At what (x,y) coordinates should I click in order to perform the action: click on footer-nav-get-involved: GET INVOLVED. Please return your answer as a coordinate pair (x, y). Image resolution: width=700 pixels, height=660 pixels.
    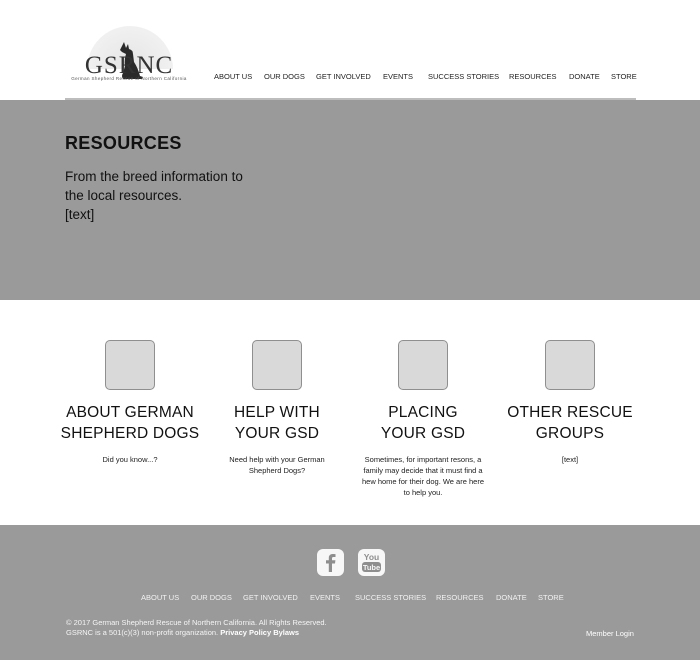
    Looking at the image, I should click on (270, 597).